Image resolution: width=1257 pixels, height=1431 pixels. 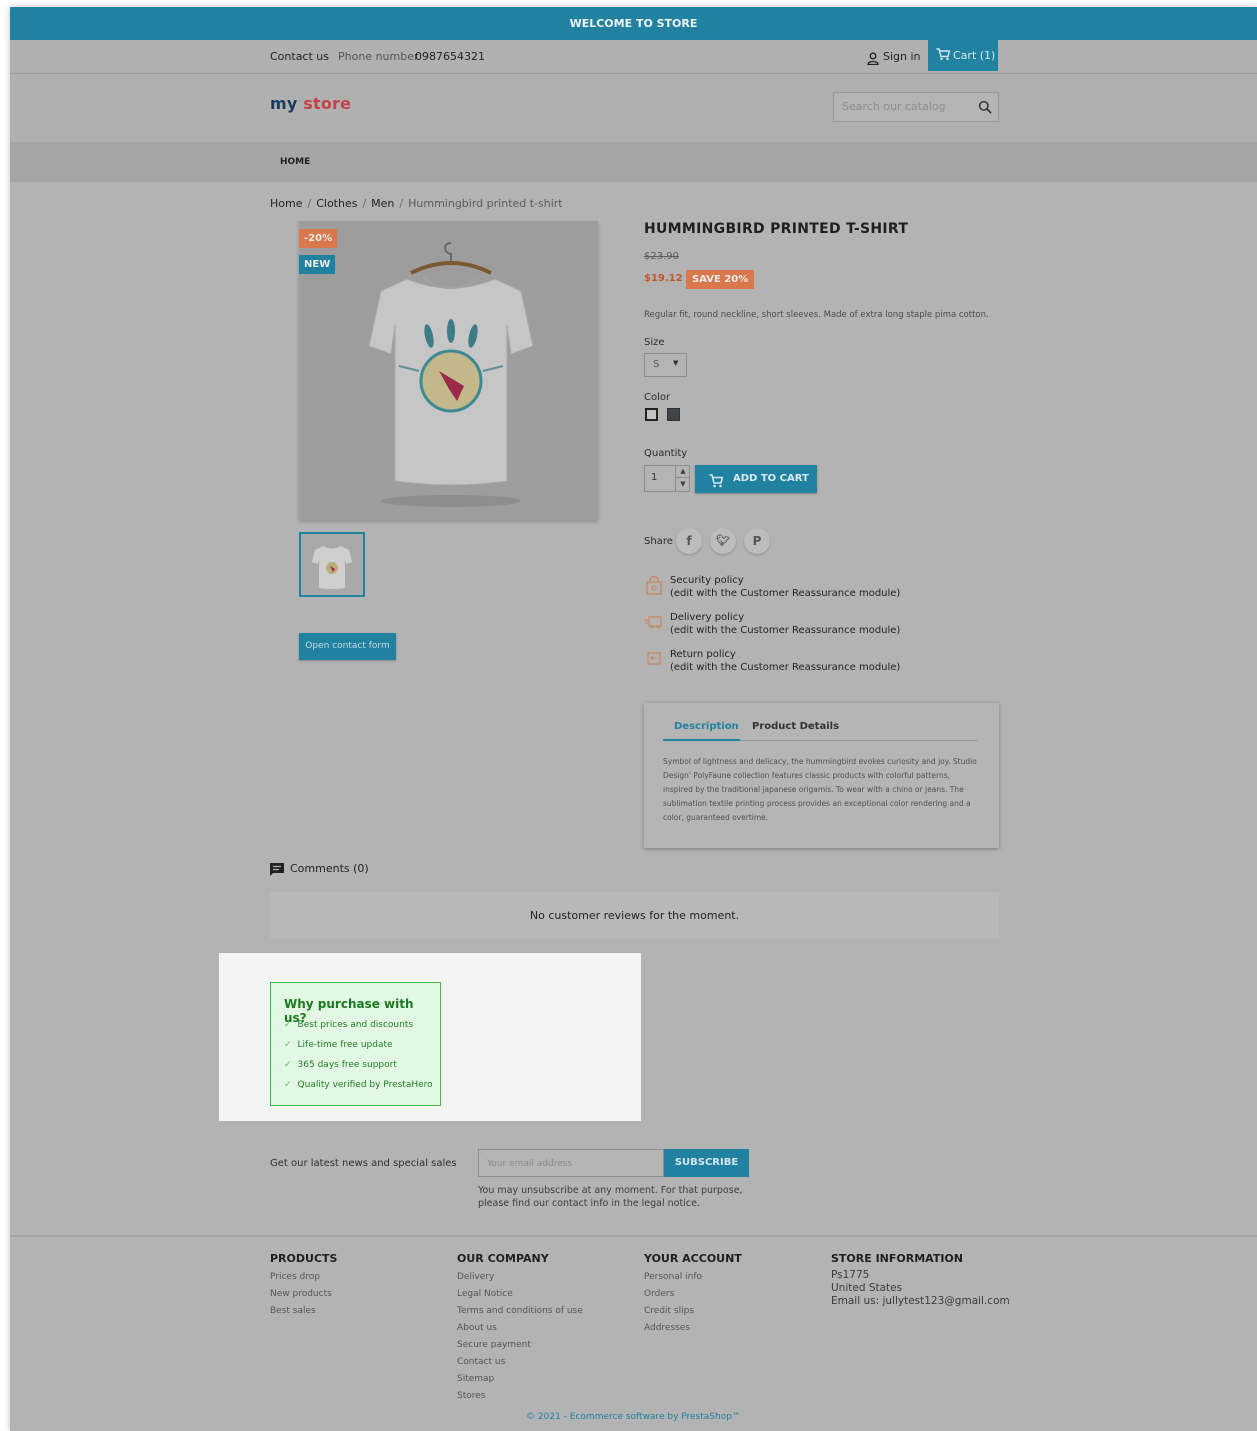 I want to click on product-thumbnail, so click(x=332, y=564).